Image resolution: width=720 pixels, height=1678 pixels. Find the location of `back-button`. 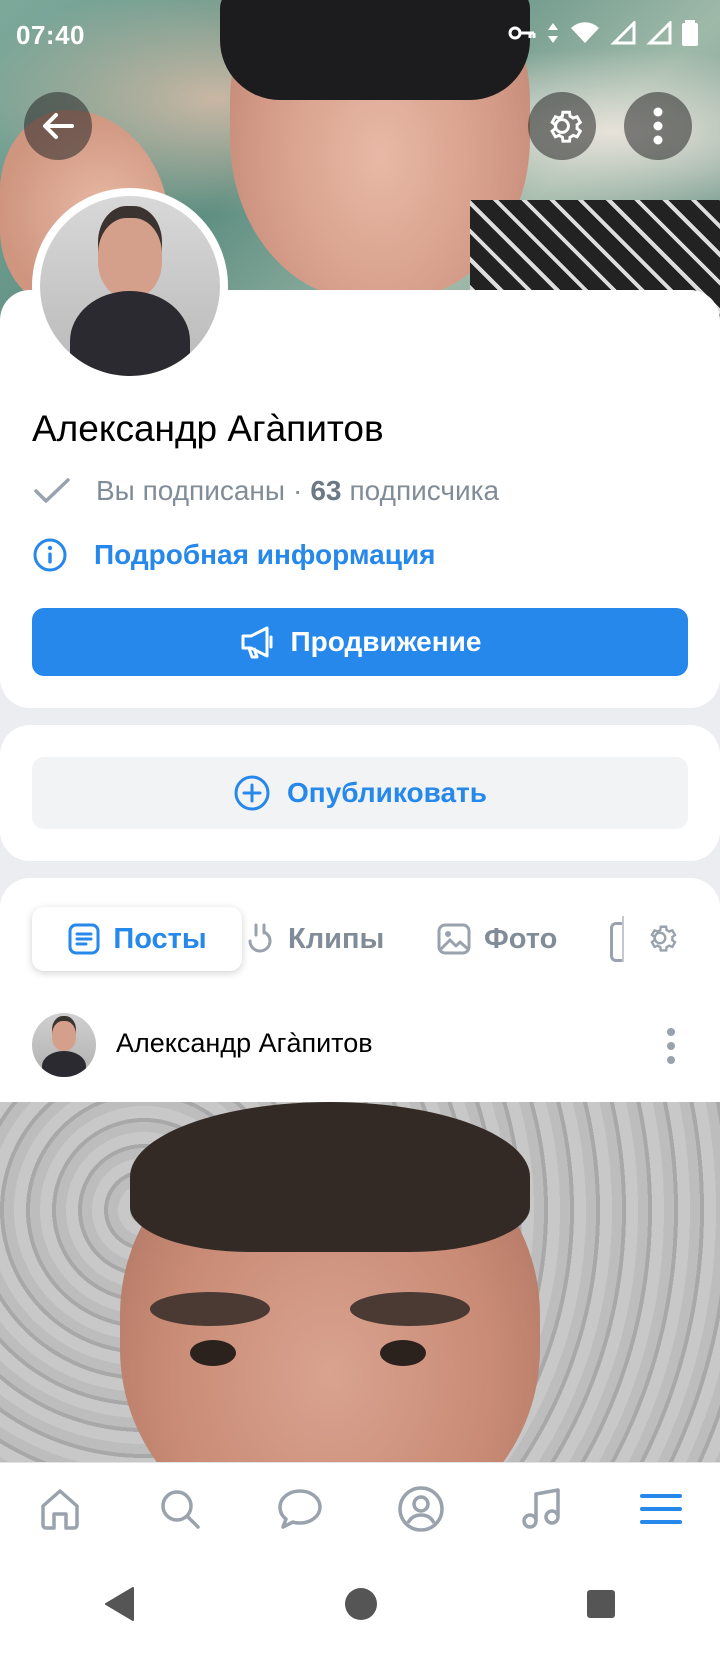

back-button is located at coordinates (58, 126).